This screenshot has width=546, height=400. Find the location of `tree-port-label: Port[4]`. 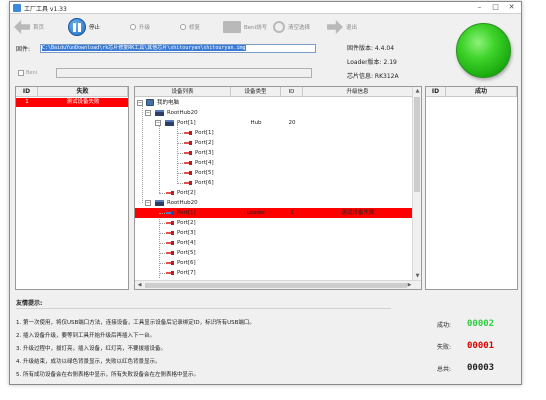

tree-port-label: Port[4] is located at coordinates (186, 243).